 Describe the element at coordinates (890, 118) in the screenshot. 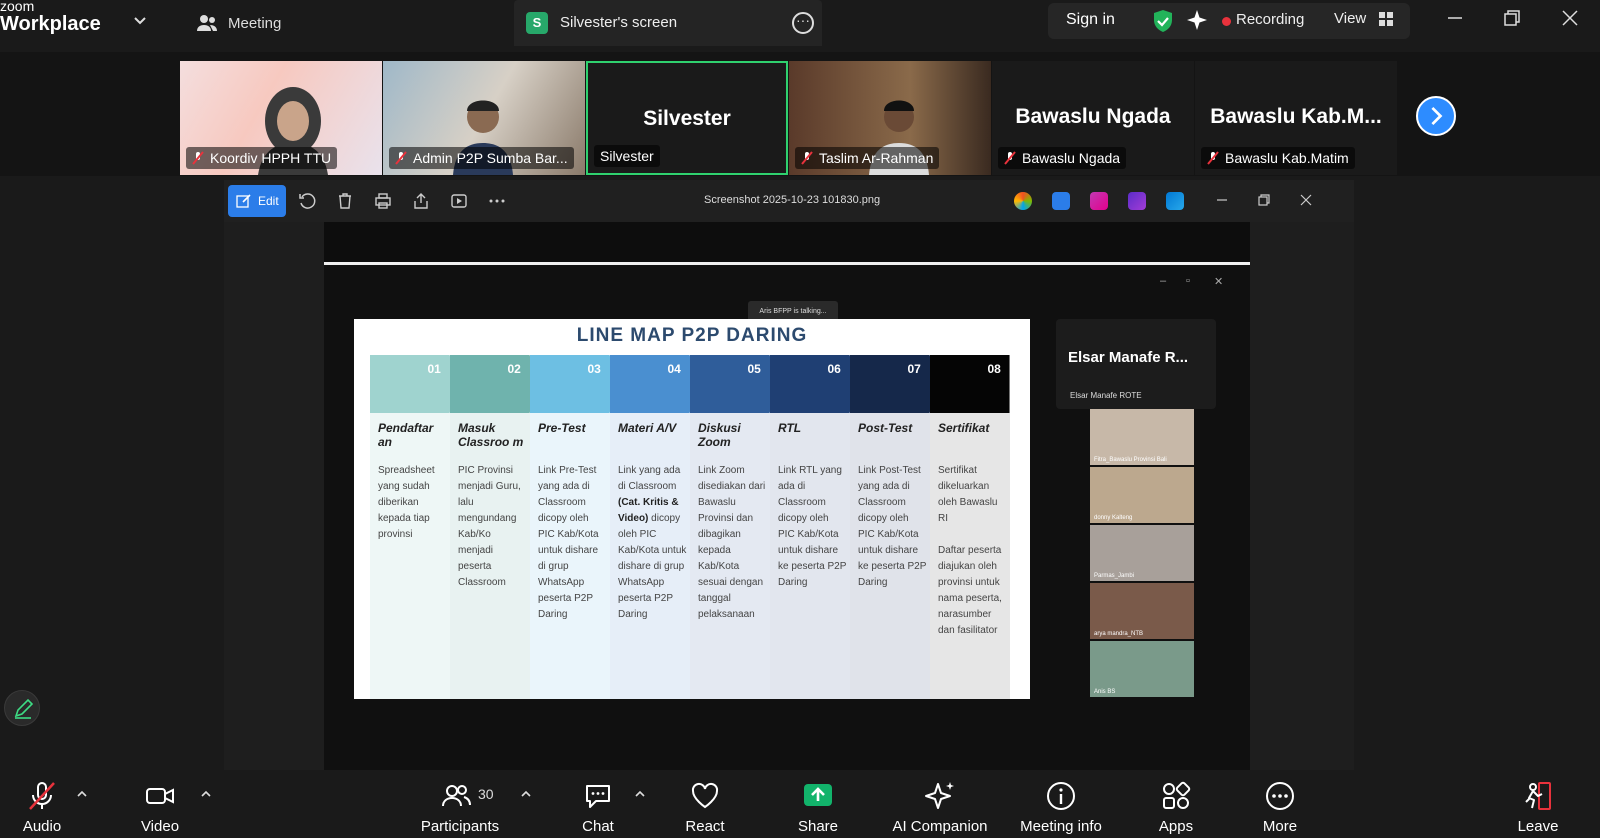

I see `participant-tile: Taslim Ar-Rahman` at that location.